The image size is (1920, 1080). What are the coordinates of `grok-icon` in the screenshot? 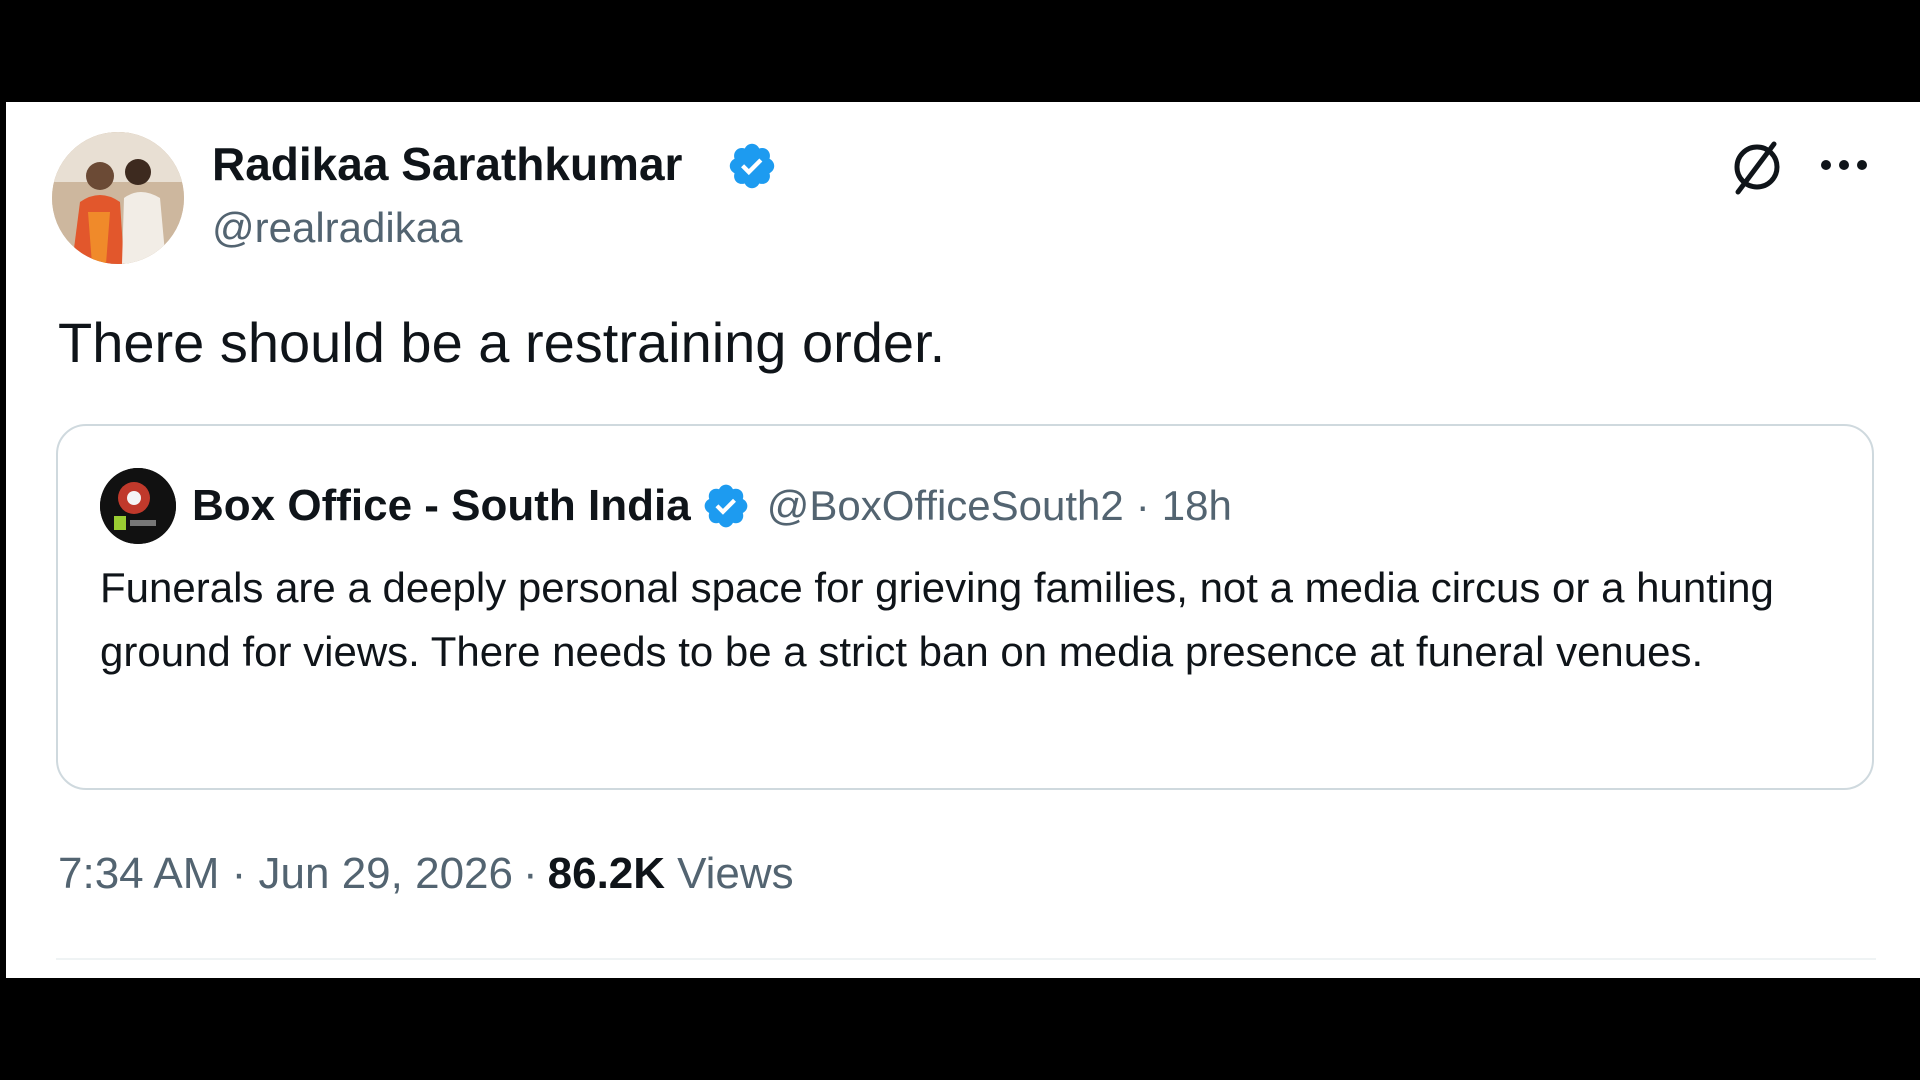 It's located at (1757, 167).